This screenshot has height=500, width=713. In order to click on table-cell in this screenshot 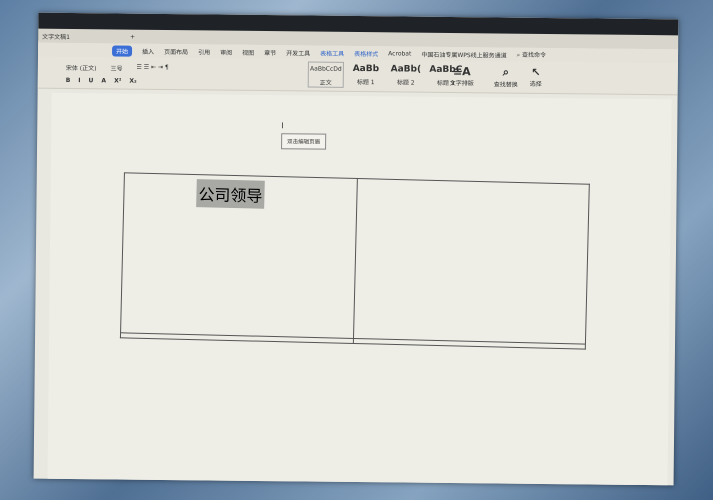, I will do `click(471, 261)`.